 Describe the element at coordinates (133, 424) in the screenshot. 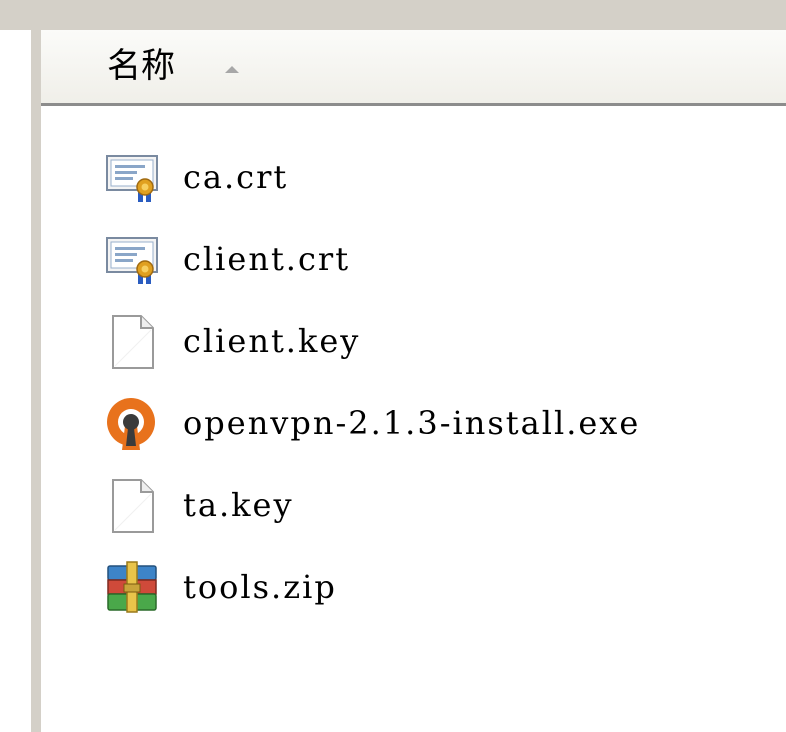

I see `openvpn-icon` at that location.